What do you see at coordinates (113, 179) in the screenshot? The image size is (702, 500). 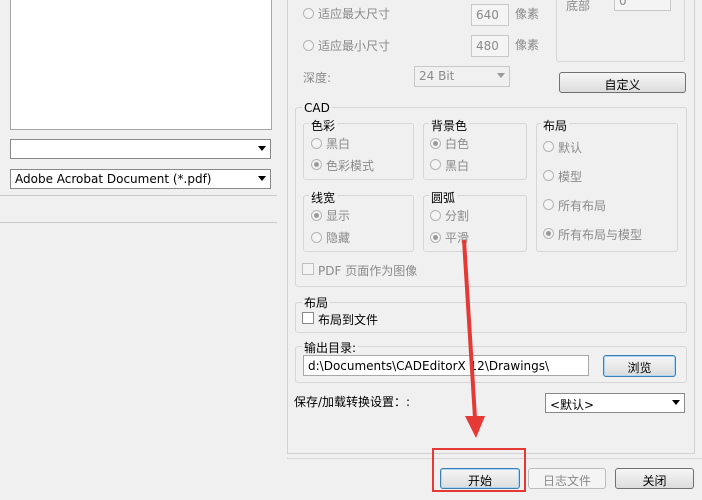 I see `file-type-value: Adobe Acrobat Document (*.pdf)` at bounding box center [113, 179].